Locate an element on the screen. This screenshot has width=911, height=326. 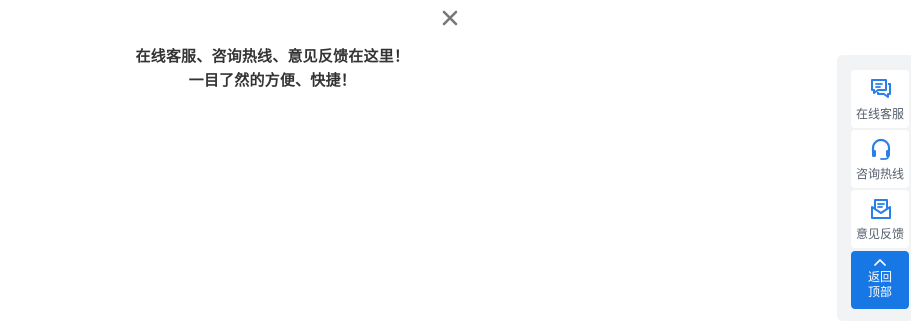
back-to-top-label: 返回 顶部 is located at coordinates (880, 285).